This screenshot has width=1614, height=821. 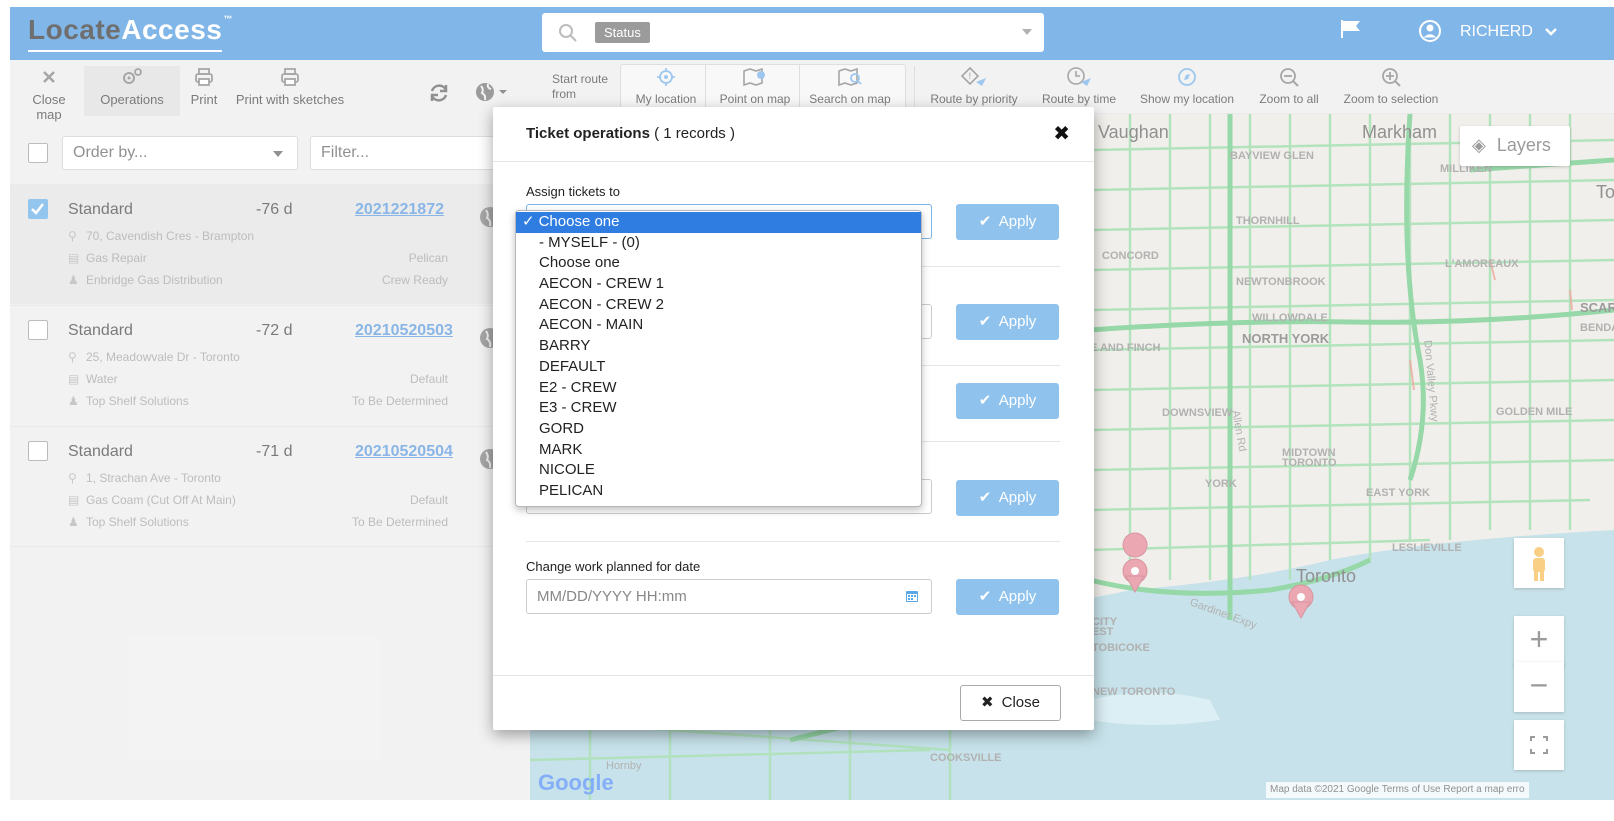 I want to click on dropdown-option: E3 - CREW, so click(x=718, y=408).